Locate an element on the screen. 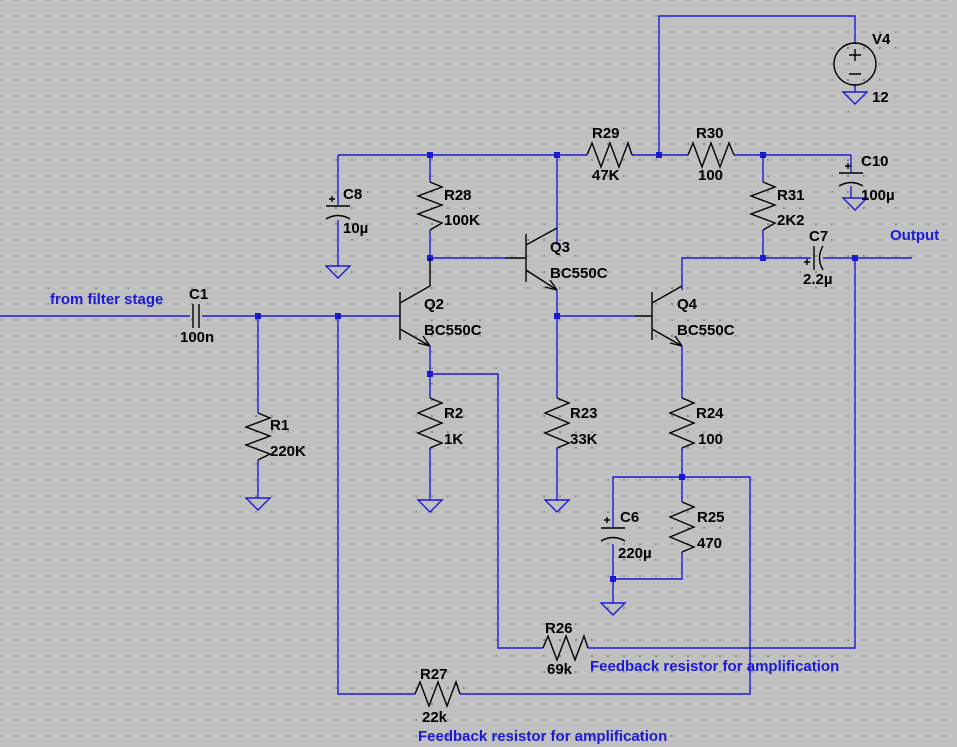  r31-name: R31 is located at coordinates (791, 195).